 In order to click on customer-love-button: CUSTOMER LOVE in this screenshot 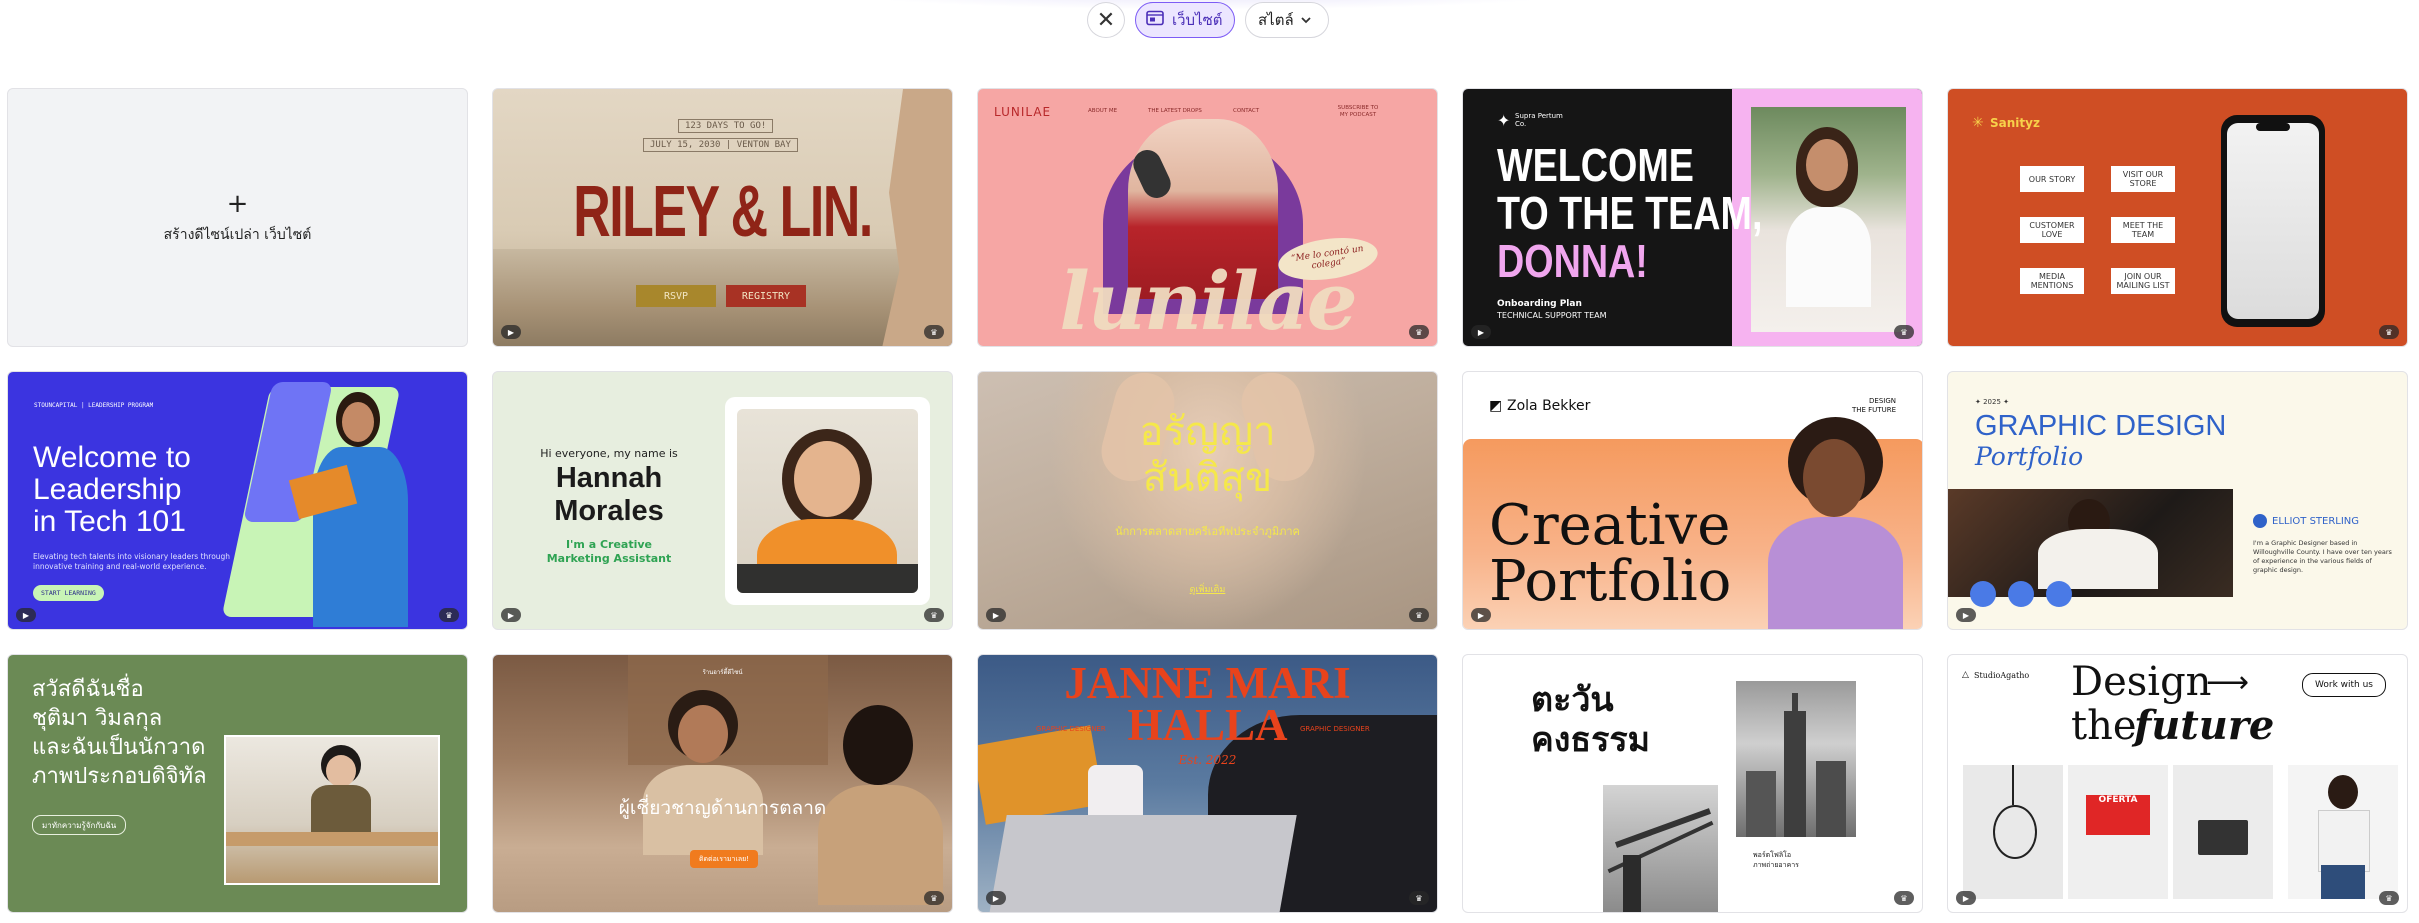, I will do `click(2052, 230)`.